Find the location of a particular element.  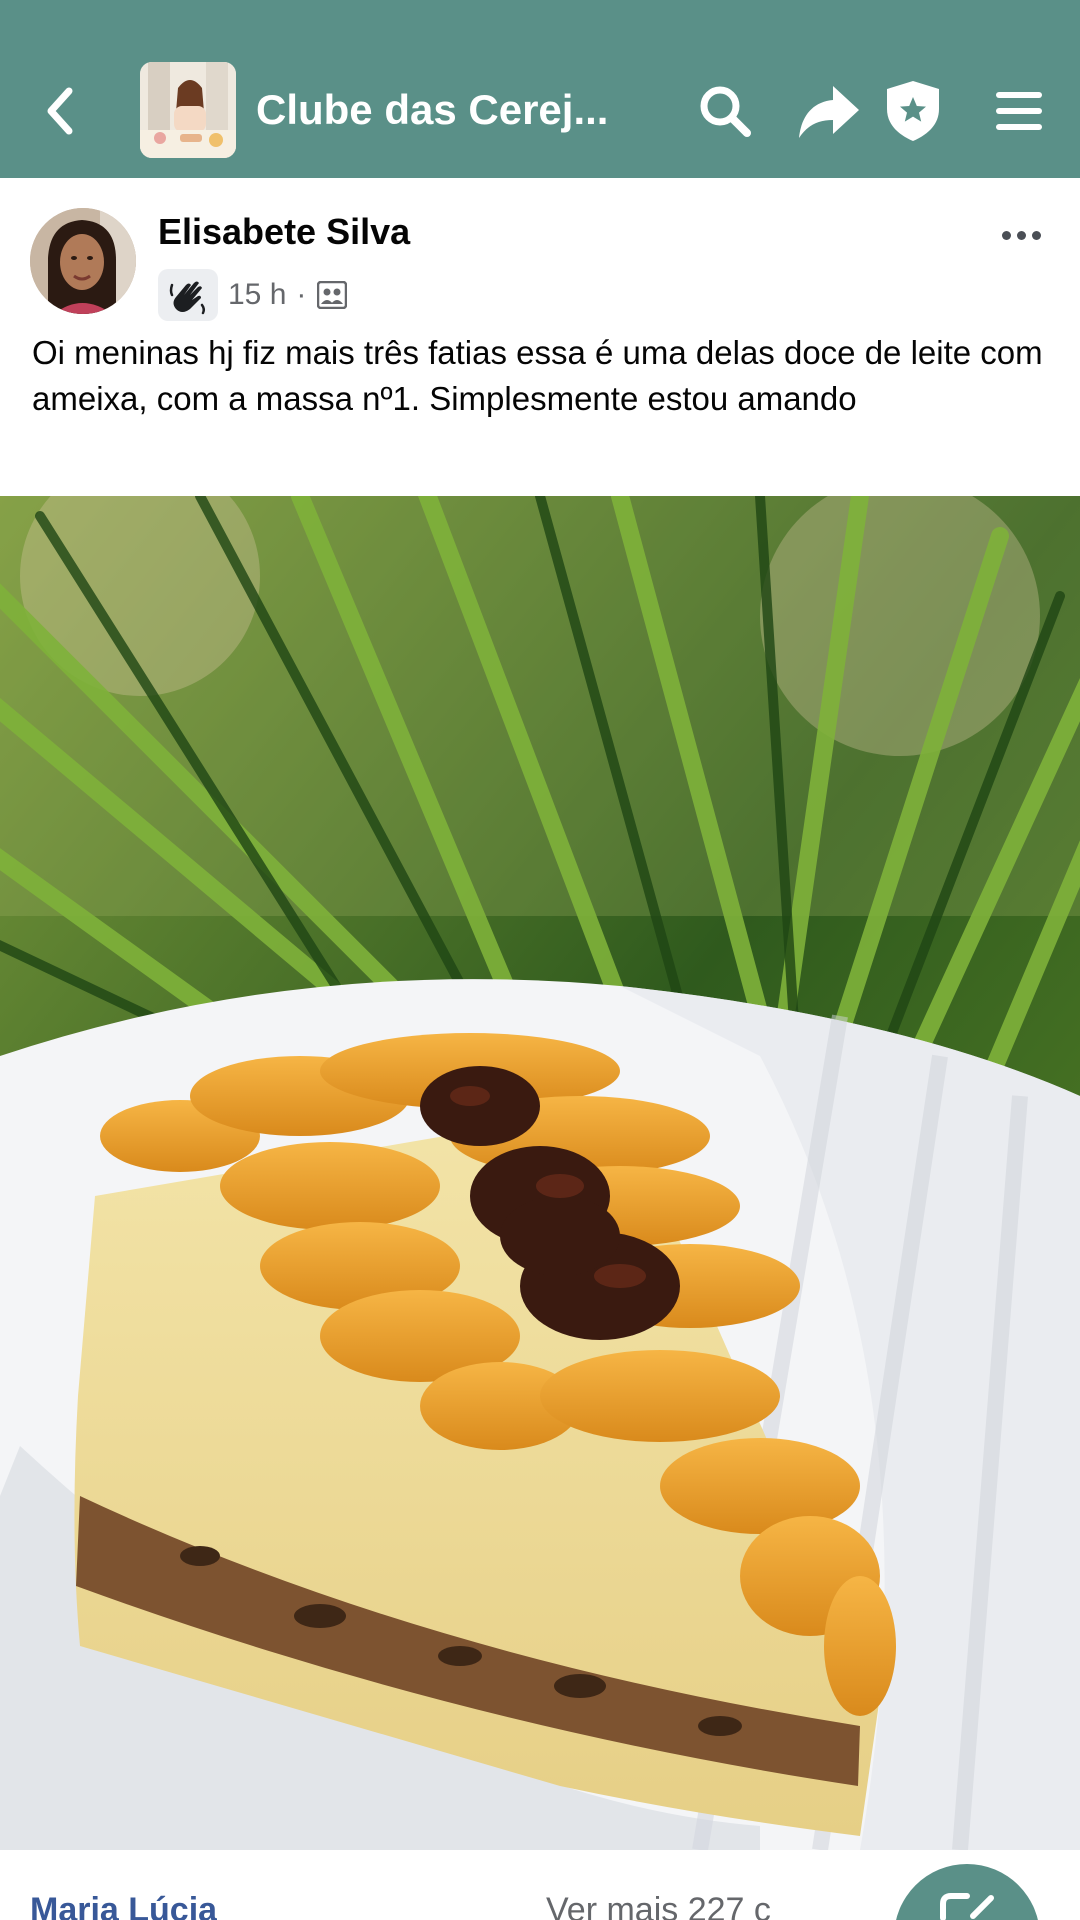

post-meta: 15 h · is located at coordinates (253, 295).